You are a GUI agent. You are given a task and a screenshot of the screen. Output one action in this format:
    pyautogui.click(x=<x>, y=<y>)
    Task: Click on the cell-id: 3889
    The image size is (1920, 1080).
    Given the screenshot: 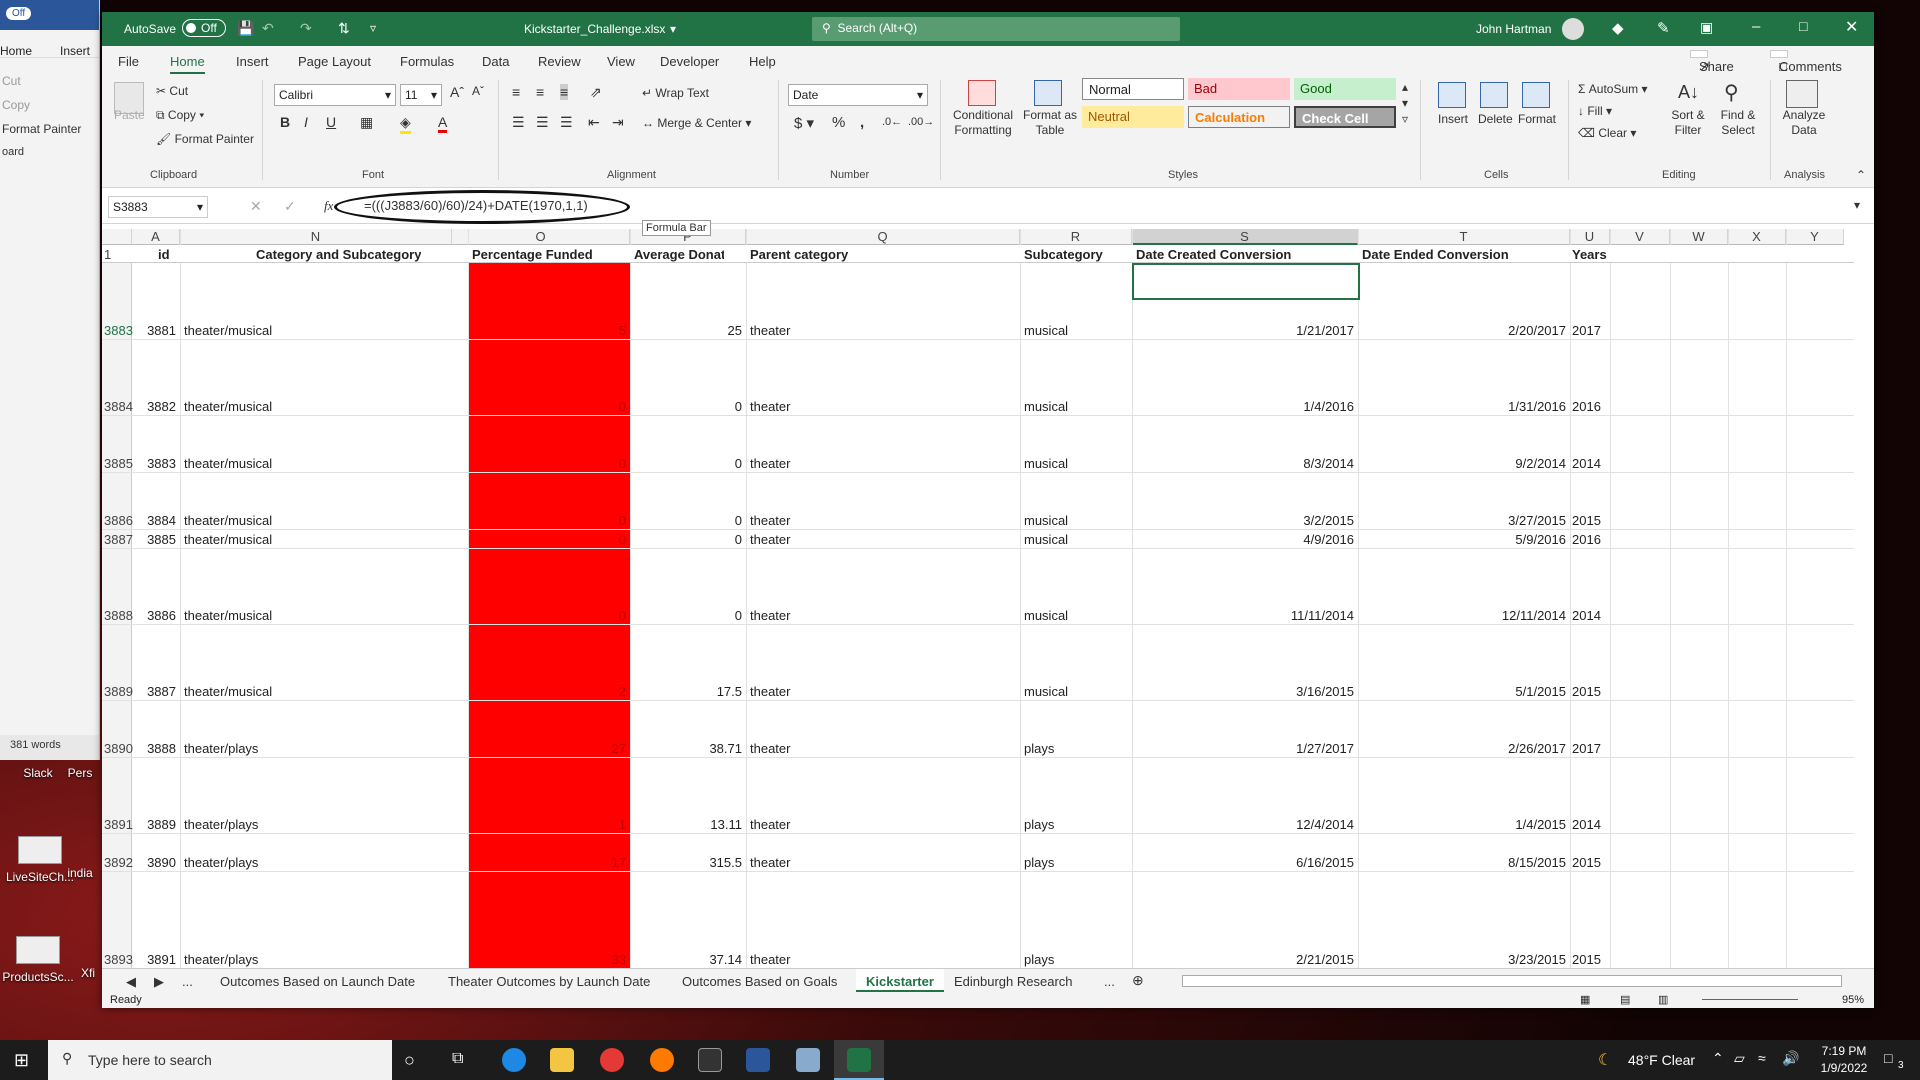 What is the action you would take?
    pyautogui.click(x=154, y=824)
    